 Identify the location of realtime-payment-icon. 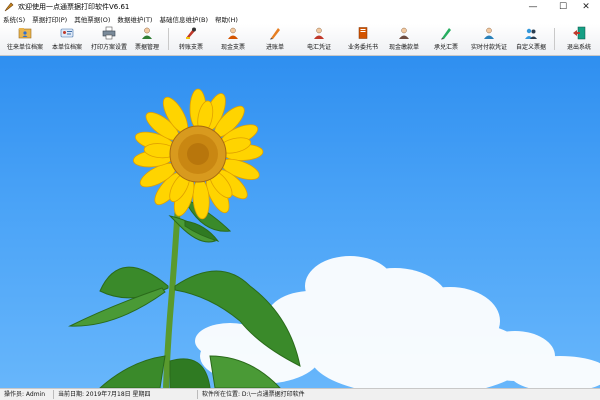
(489, 33).